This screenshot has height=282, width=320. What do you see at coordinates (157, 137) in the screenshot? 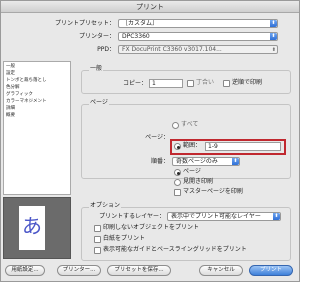
I see `pages-label: ページ：` at bounding box center [157, 137].